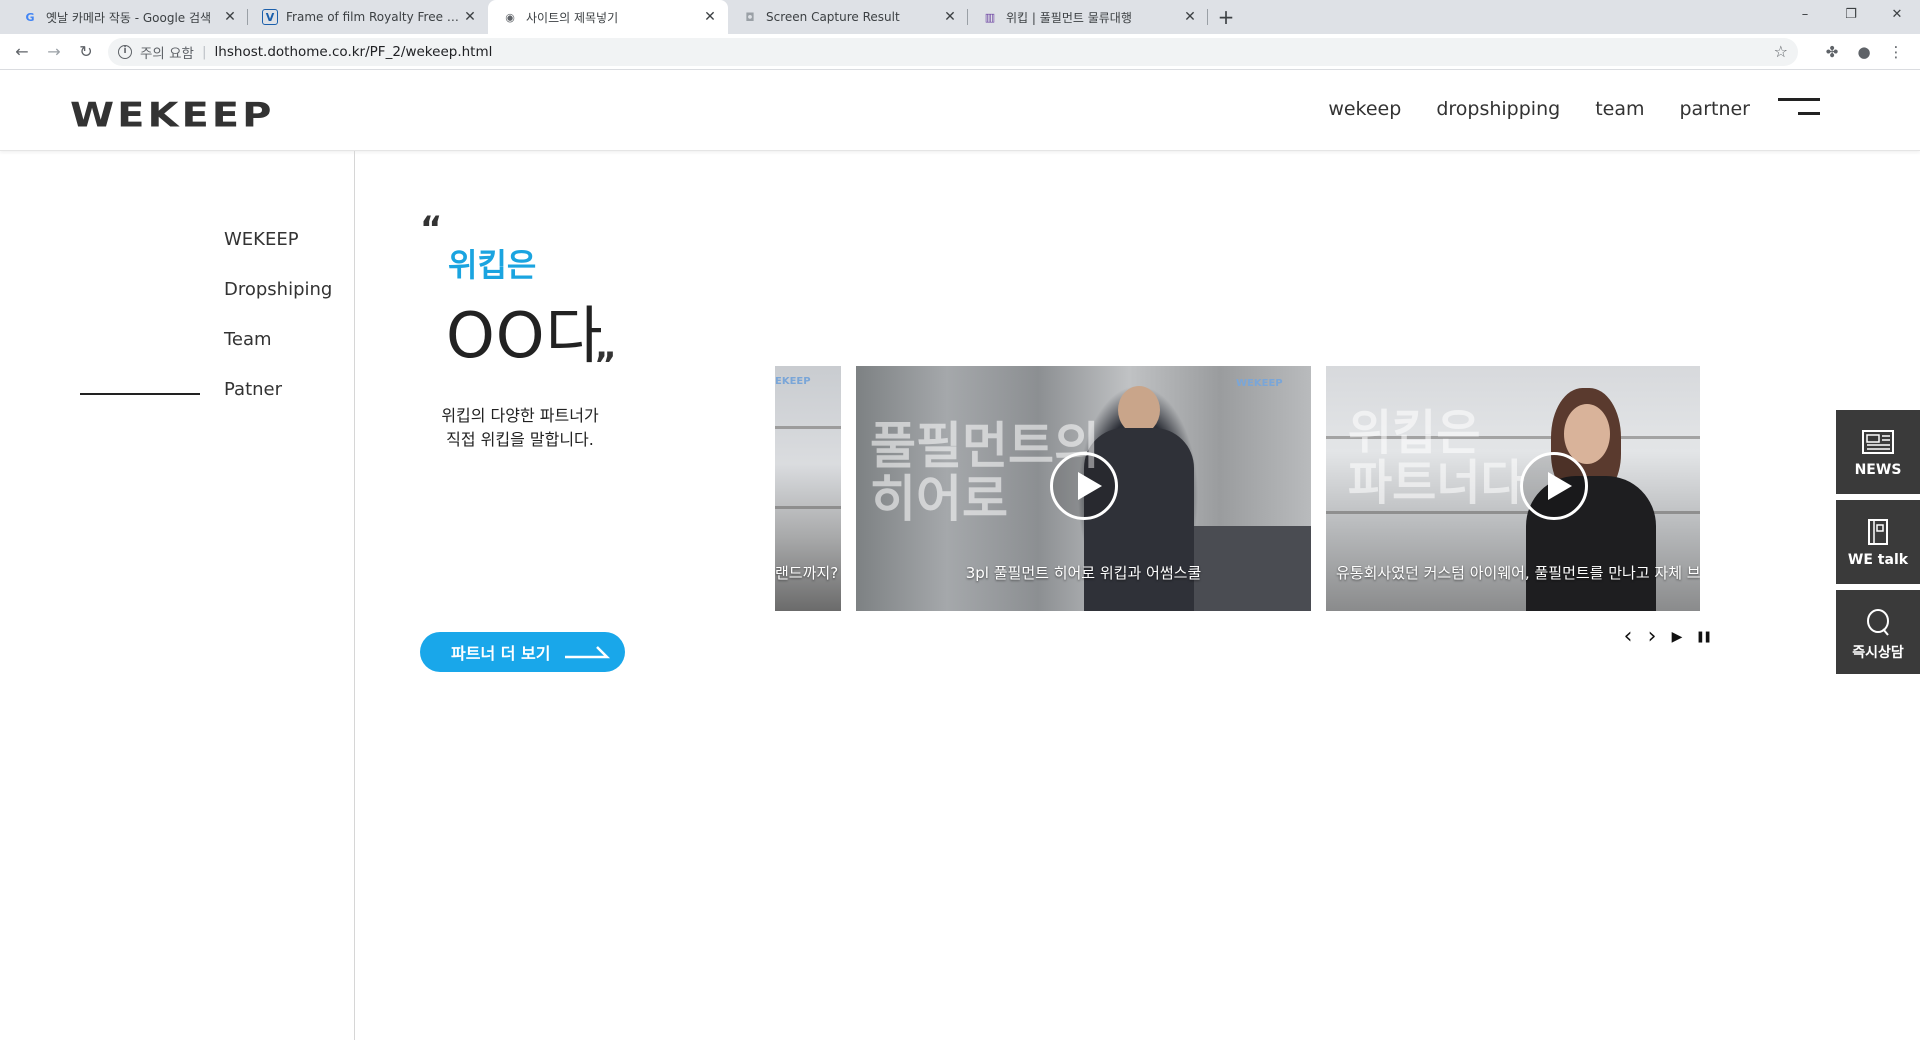 This screenshot has height=1040, width=1920. I want to click on slider-pause-icon: ❚❚, so click(1703, 637).